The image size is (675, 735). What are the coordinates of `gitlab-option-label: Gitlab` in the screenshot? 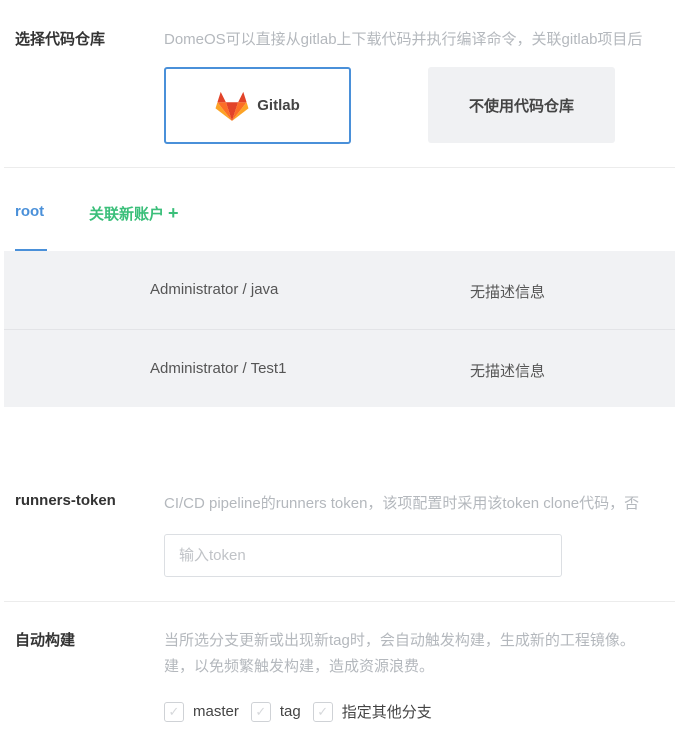 It's located at (278, 105).